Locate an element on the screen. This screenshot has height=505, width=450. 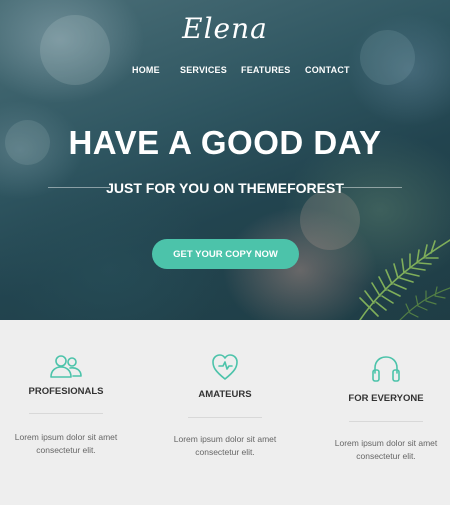
hero-headline: HAVE A GOOD DAY is located at coordinates (225, 142).